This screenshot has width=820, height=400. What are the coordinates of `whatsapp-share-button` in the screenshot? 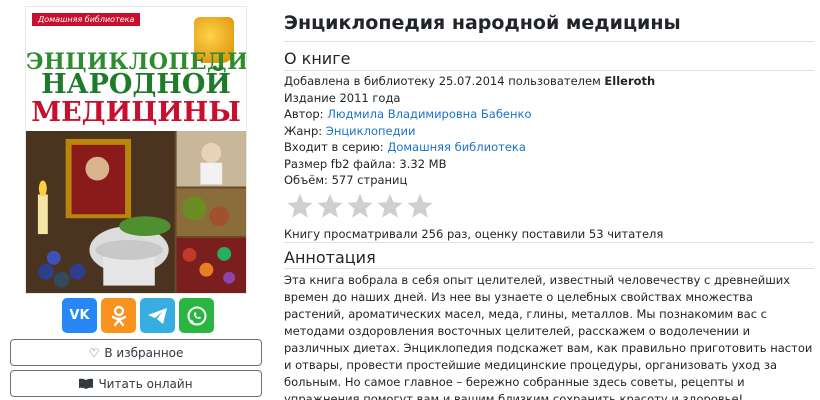 It's located at (196, 315).